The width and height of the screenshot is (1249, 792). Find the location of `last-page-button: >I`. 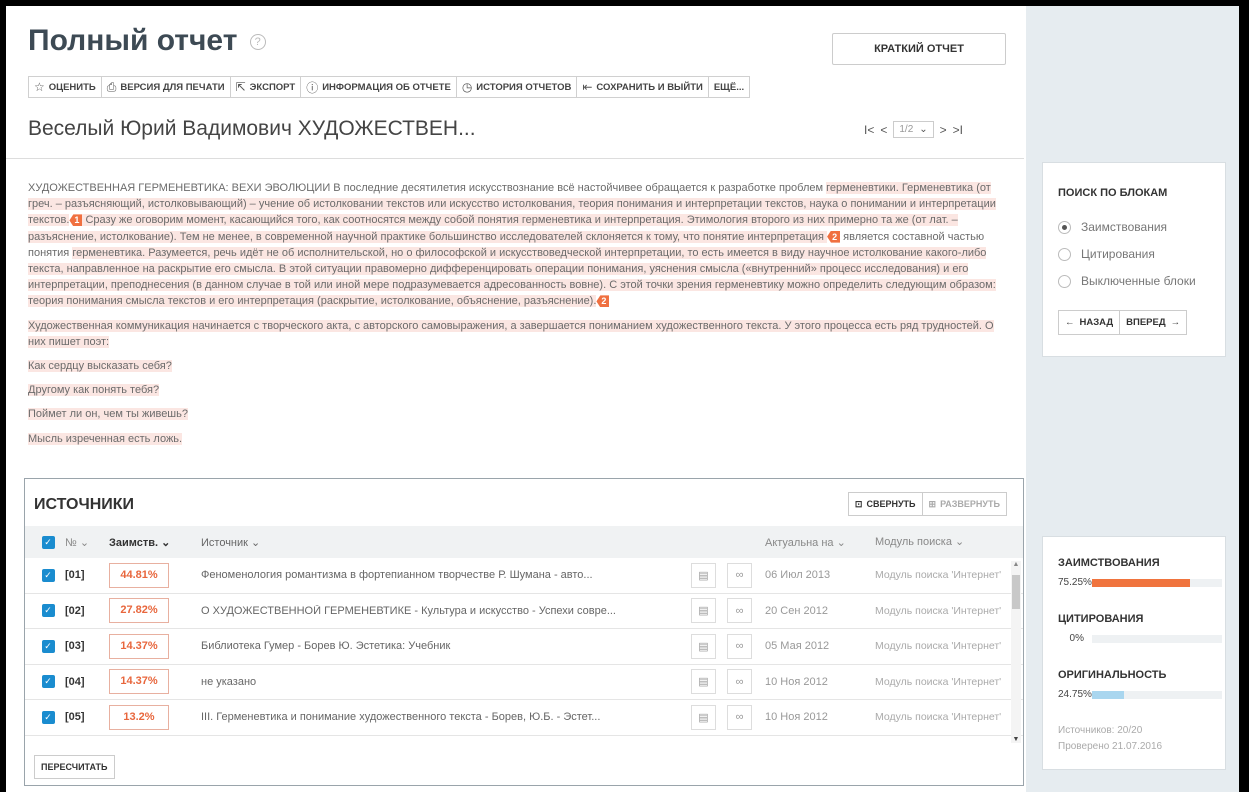

last-page-button: >I is located at coordinates (958, 130).